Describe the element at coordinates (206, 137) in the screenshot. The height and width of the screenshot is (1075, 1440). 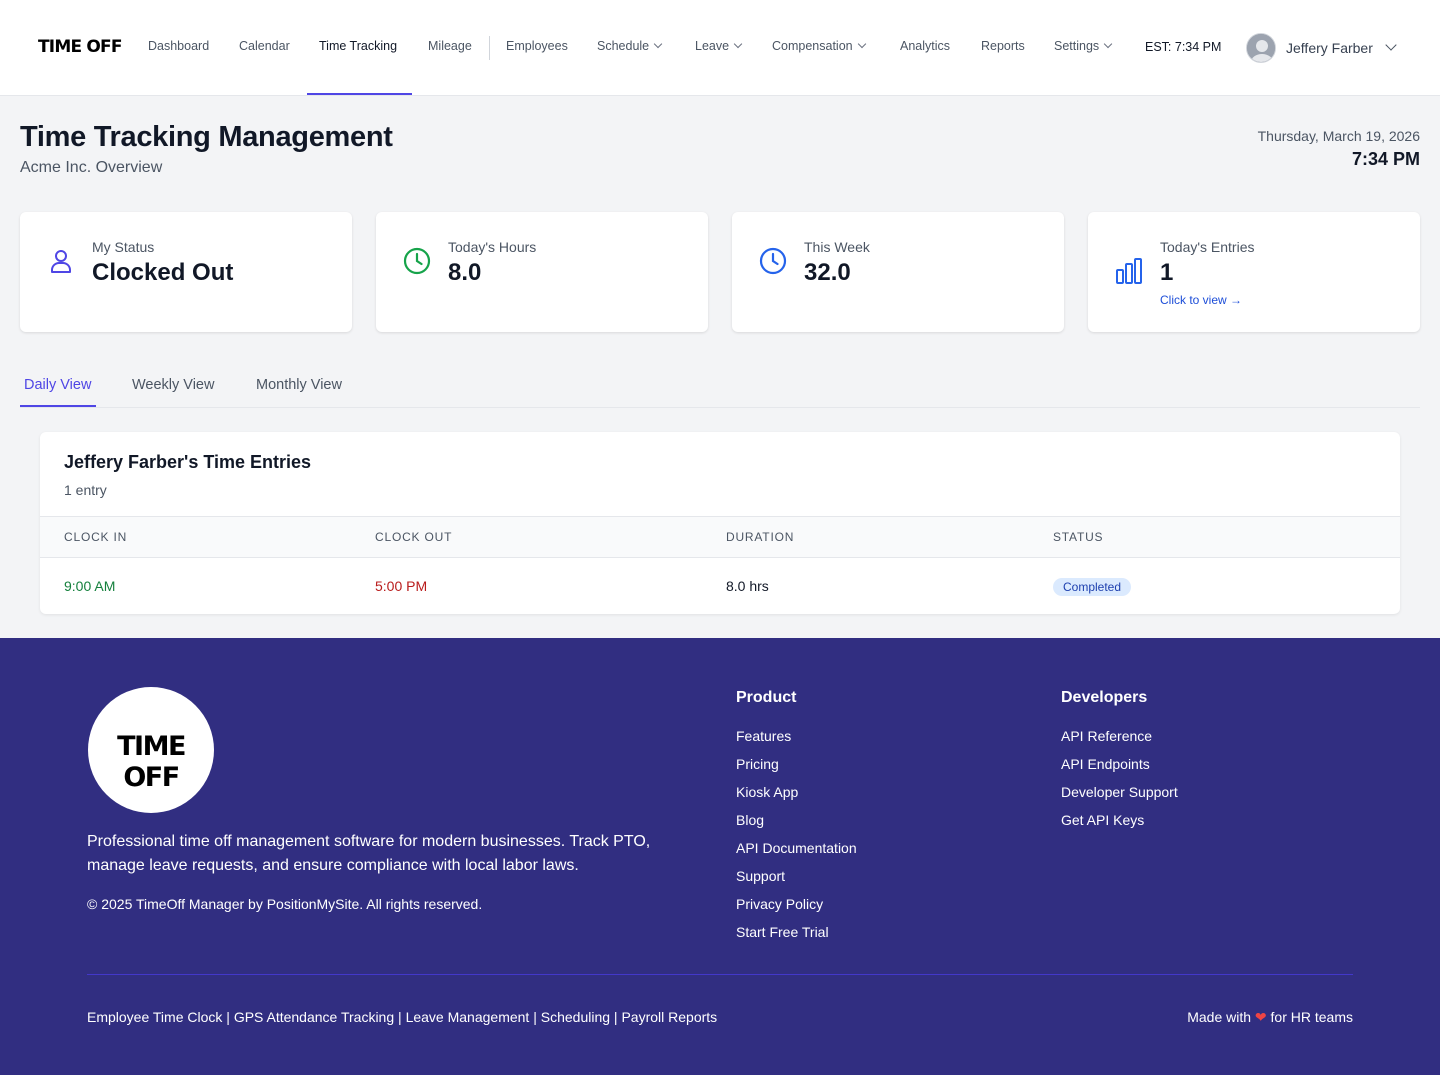
I see `page-title: Time Tracking Management` at that location.